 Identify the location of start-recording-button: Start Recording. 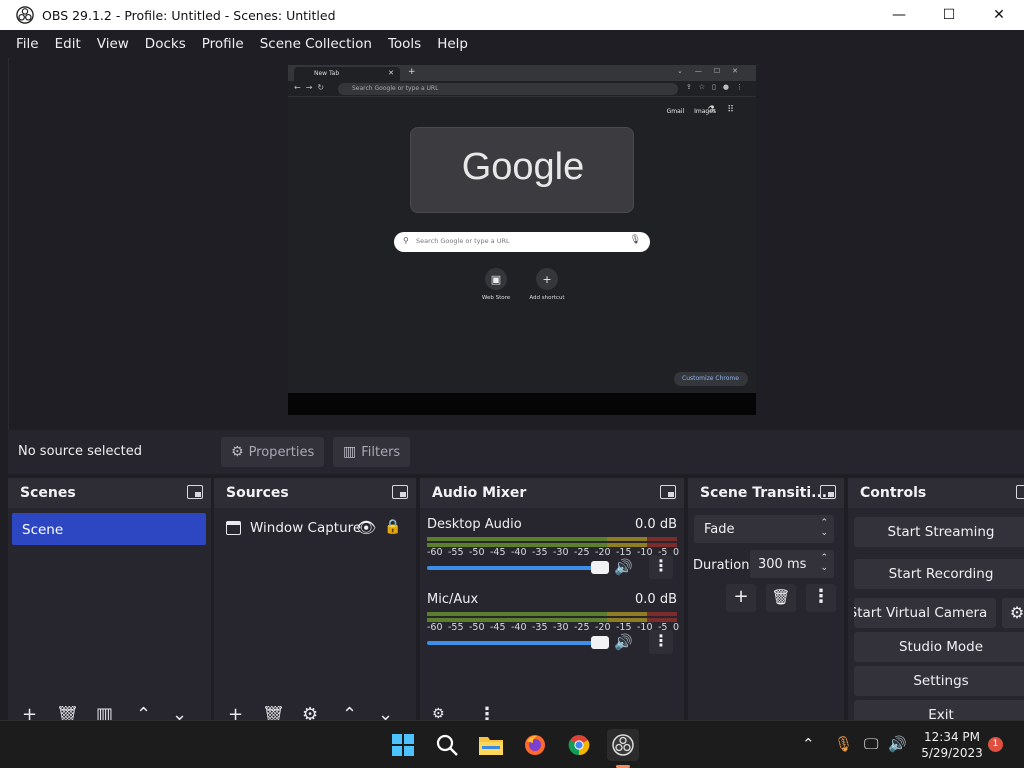
(939, 574).